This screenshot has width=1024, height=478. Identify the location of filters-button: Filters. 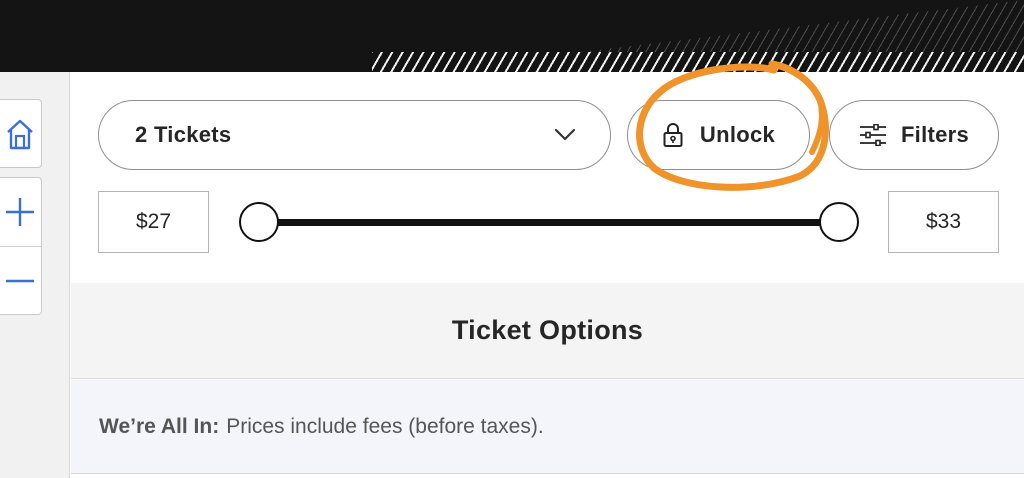
(914, 135).